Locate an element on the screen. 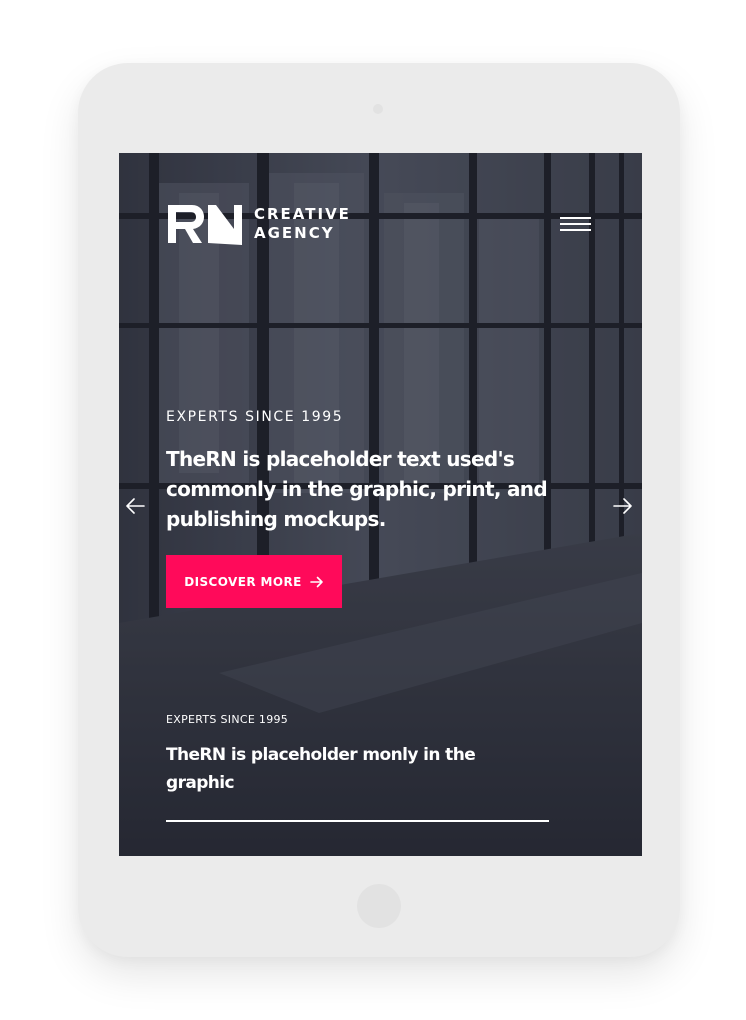 This screenshot has height=1020, width=746. brand-logo: CREATIVE AGENCY is located at coordinates (258, 224).